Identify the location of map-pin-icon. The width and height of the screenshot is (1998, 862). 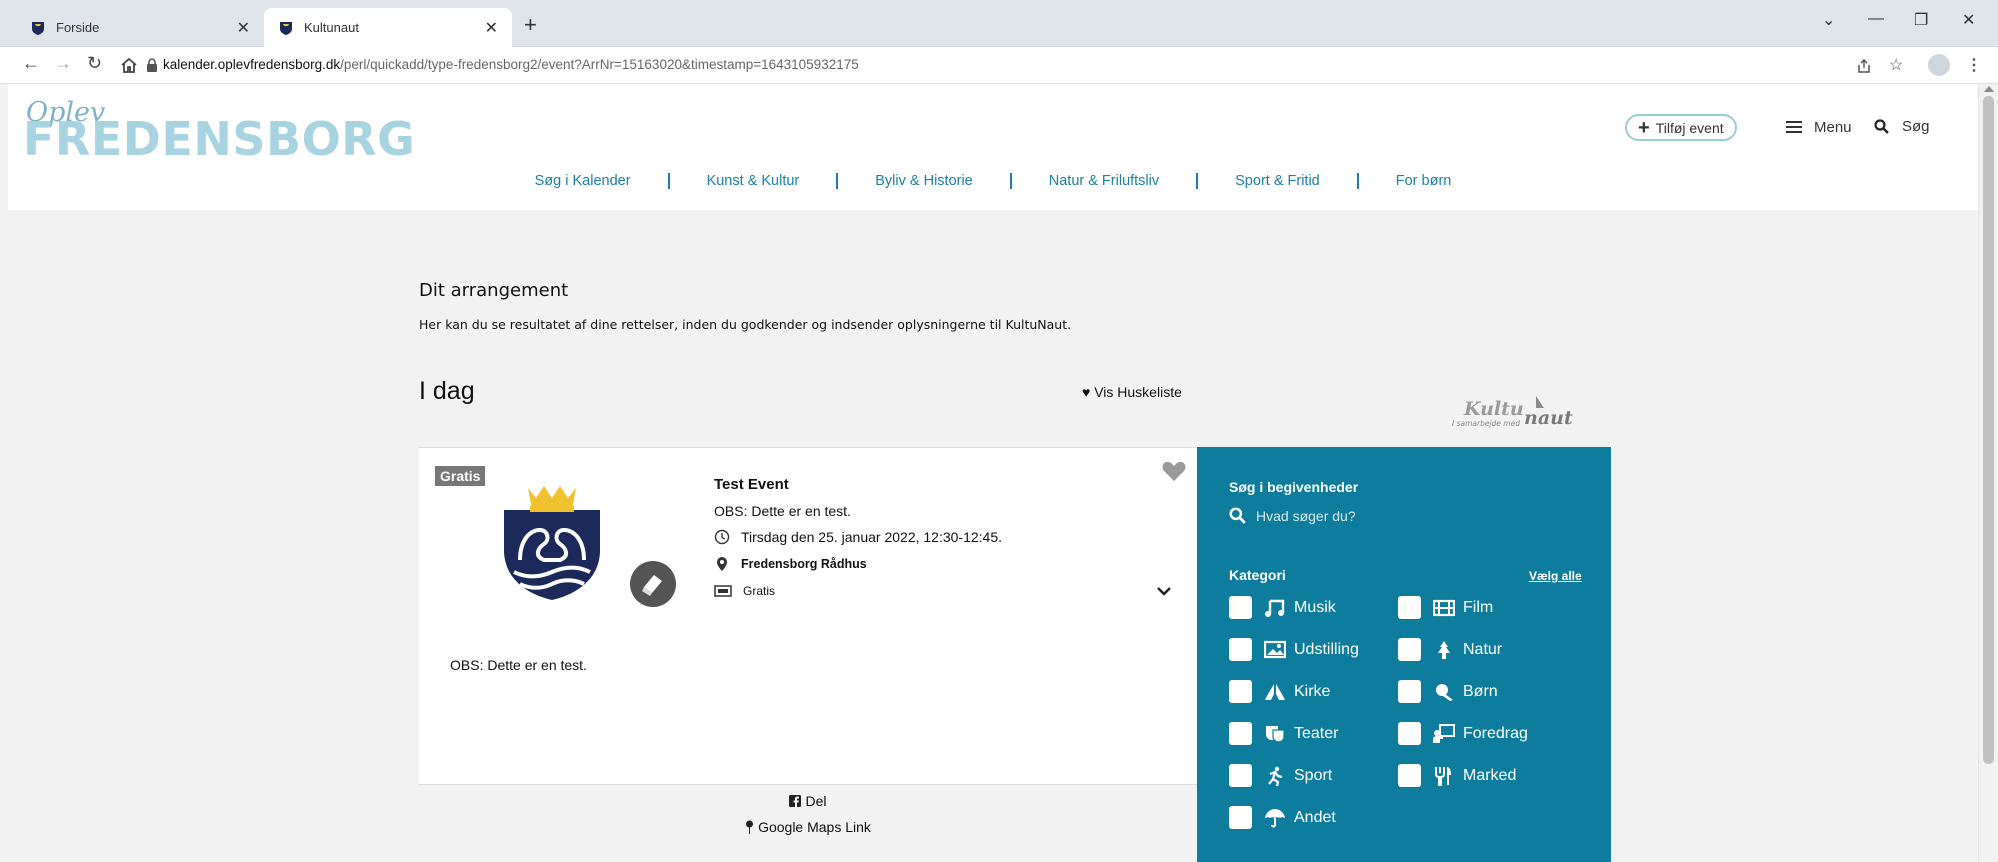
(750, 827).